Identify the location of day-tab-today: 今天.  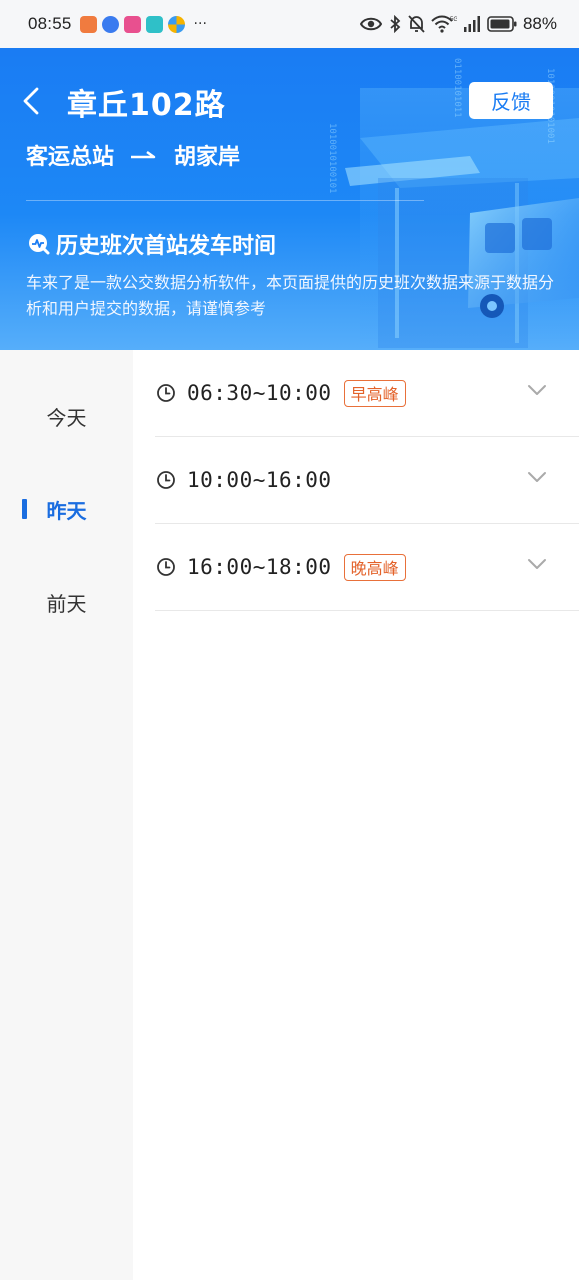
(66, 416).